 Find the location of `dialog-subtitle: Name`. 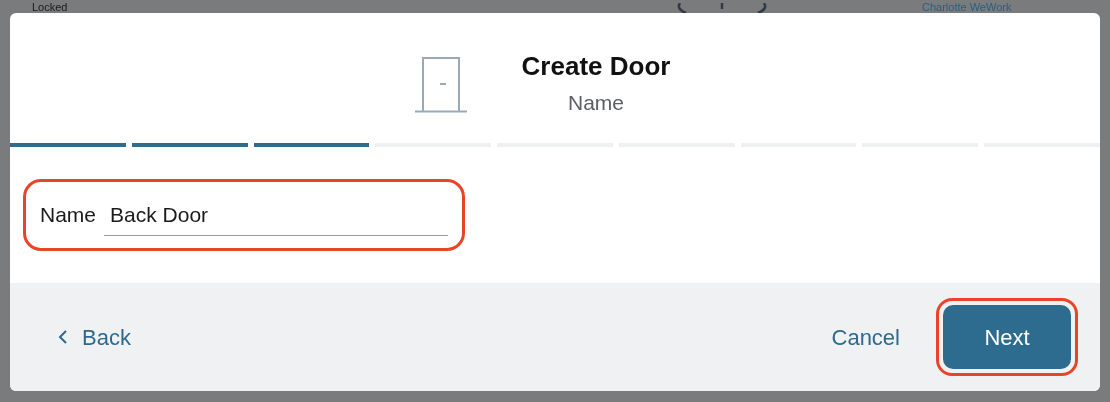

dialog-subtitle: Name is located at coordinates (596, 102).